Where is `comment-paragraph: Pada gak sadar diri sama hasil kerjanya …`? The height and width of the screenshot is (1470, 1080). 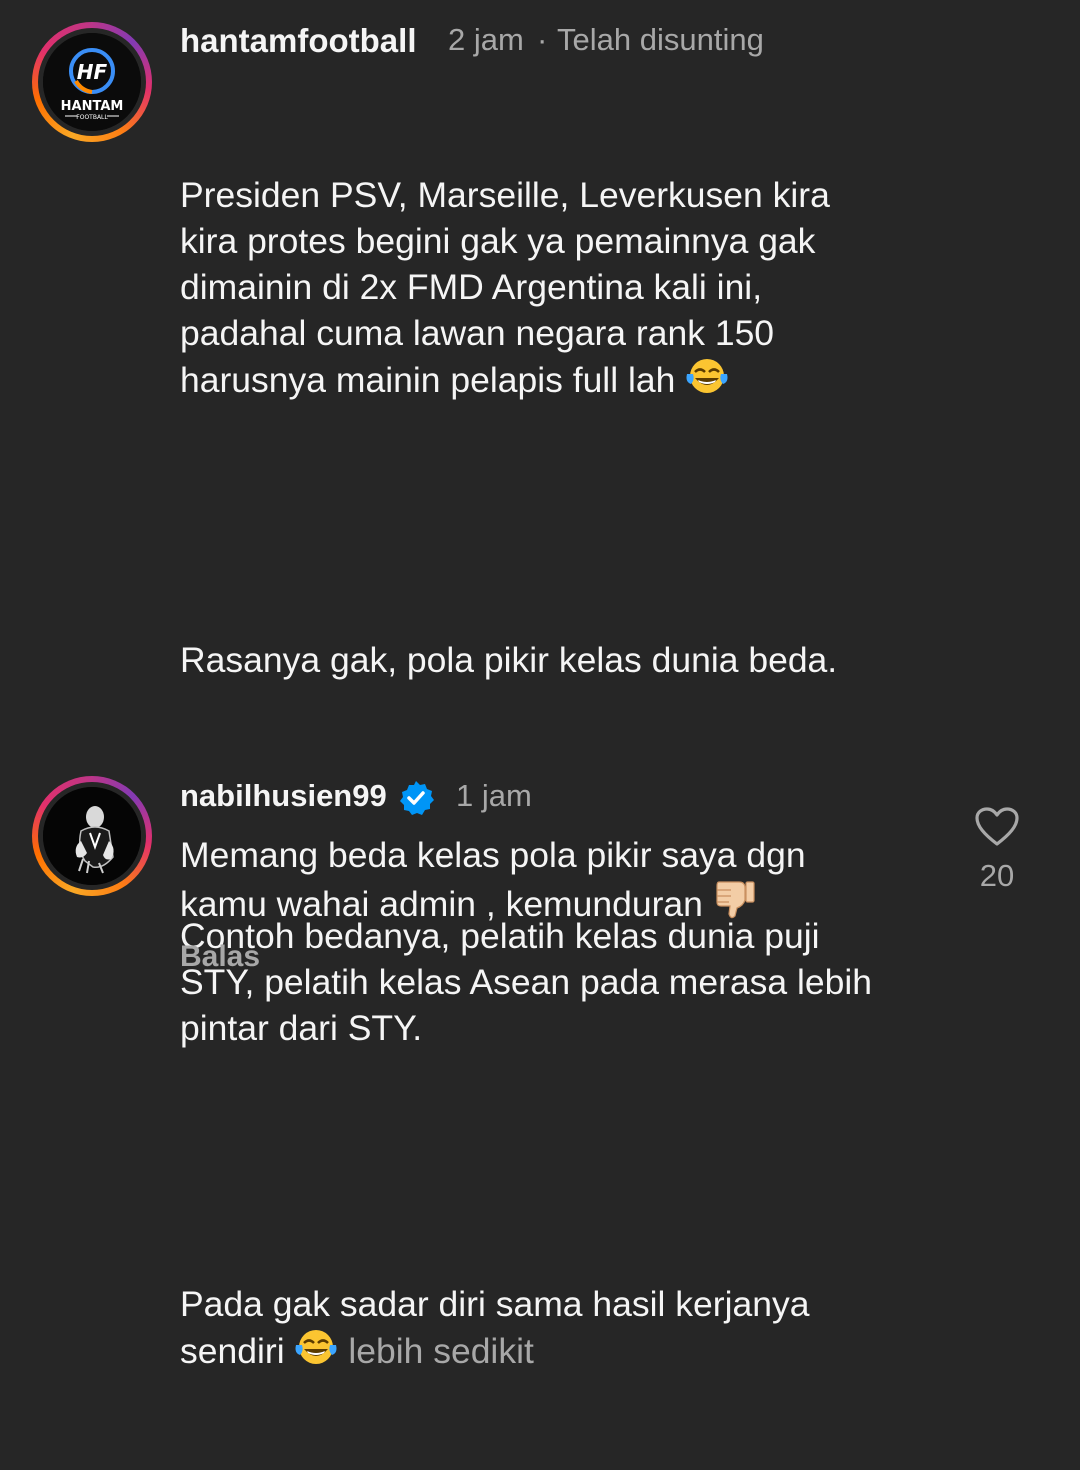 comment-paragraph: Pada gak sadar diri sama hasil kerjanya … is located at coordinates (580, 1329).